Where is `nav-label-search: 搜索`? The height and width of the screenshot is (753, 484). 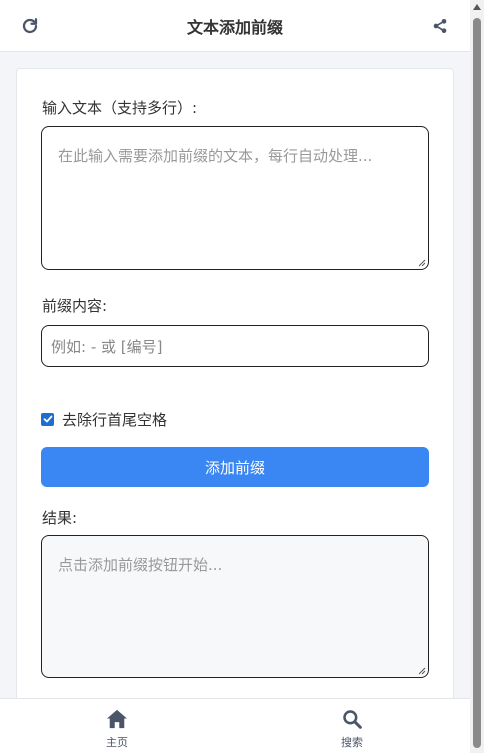 nav-label-search: 搜索 is located at coordinates (352, 742).